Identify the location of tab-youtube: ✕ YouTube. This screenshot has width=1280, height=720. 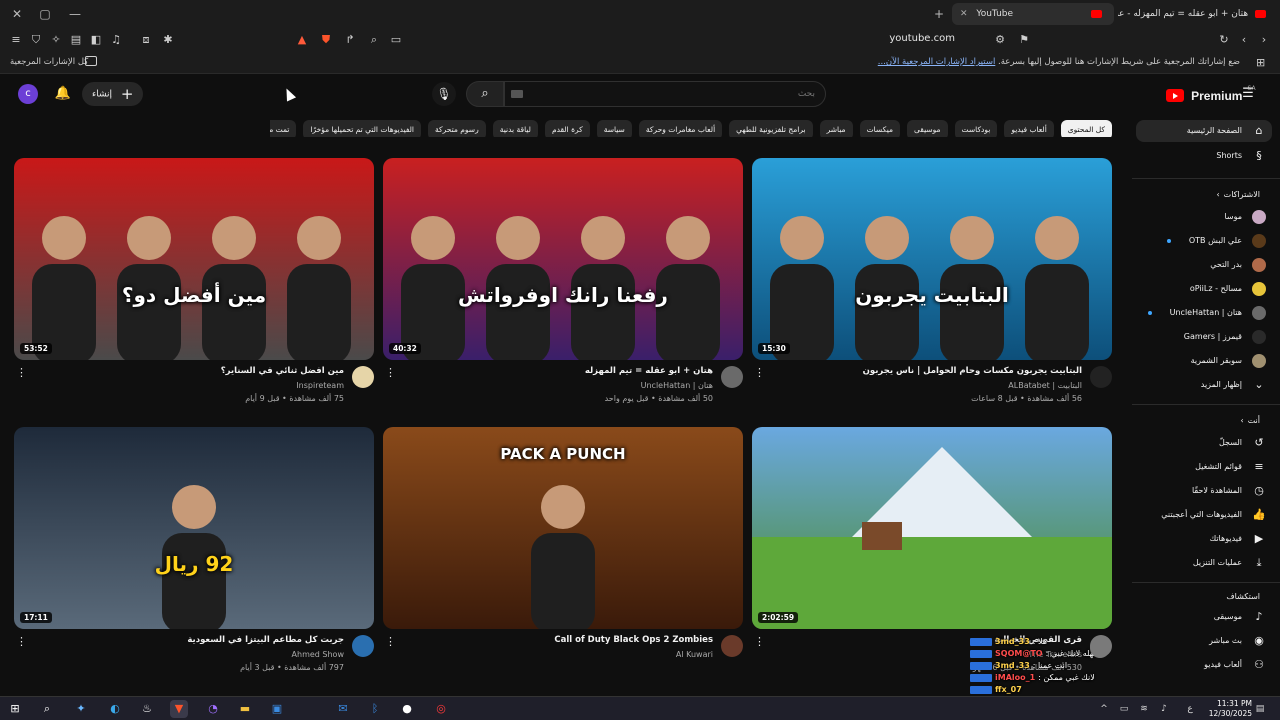
(1033, 14).